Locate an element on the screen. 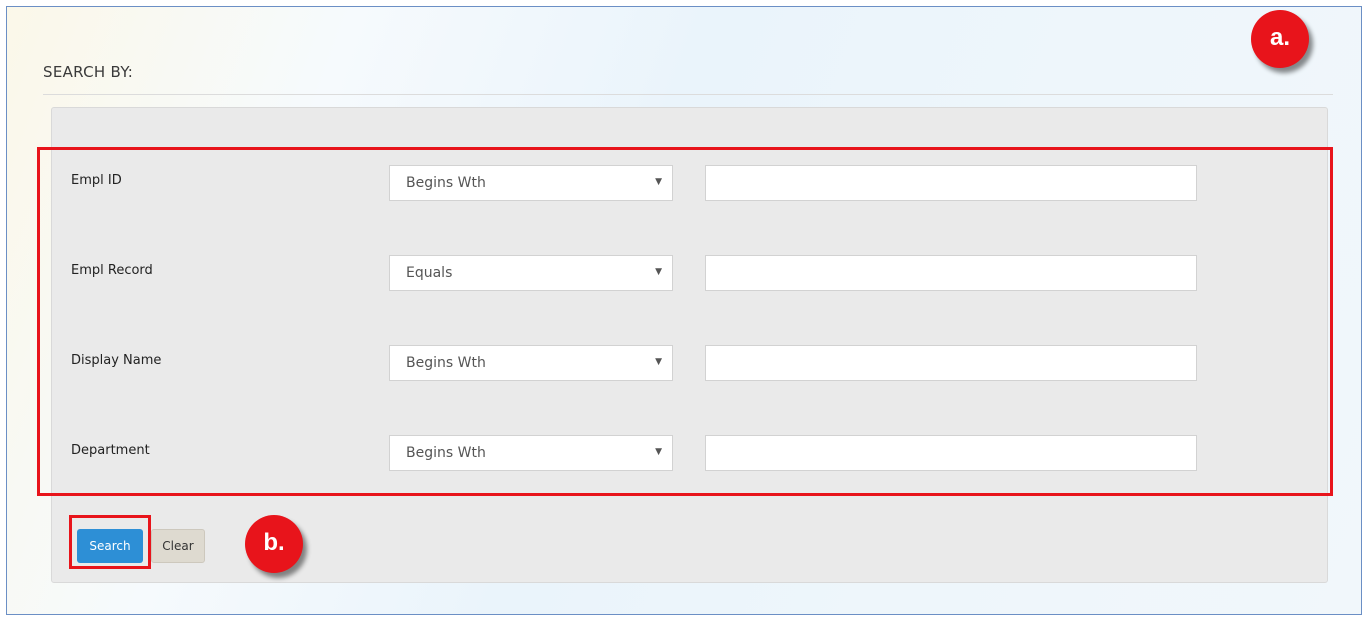  section-title: SEARCH BY: is located at coordinates (88, 72).